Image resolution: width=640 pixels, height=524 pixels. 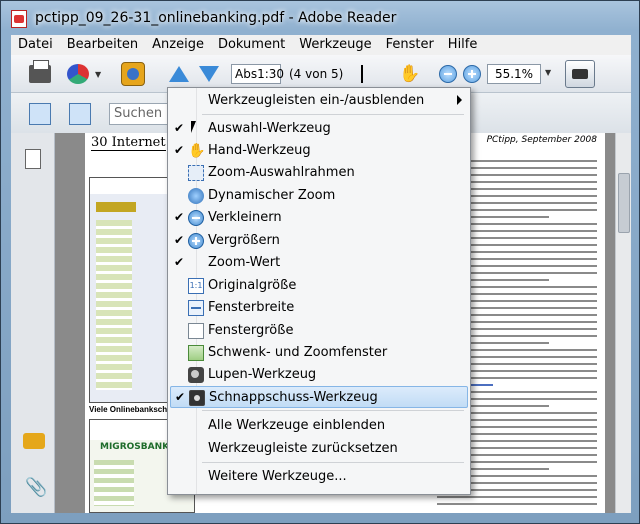 I want to click on menu-item-4: Dynamischer Zoom, so click(x=319, y=196).